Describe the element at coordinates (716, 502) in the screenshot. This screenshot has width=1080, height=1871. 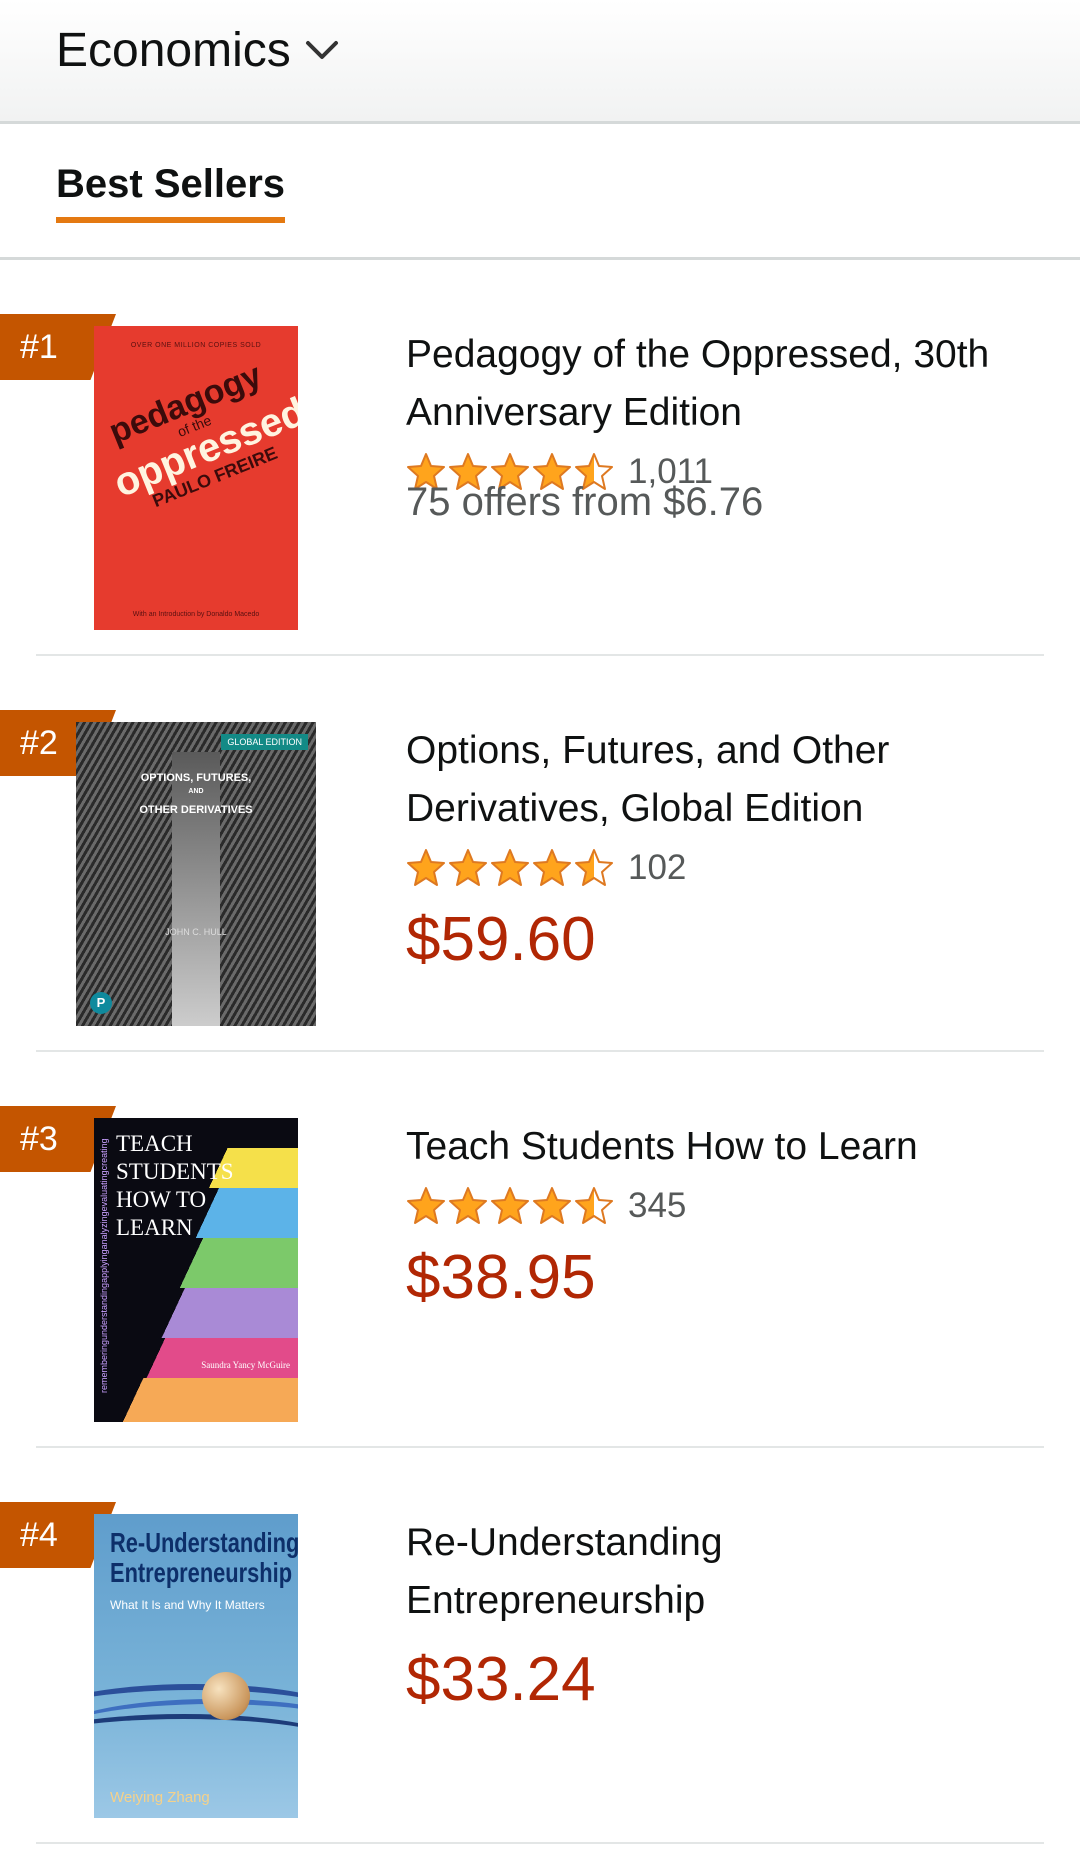
I see `offers-text: 75 offers from $6.76` at that location.